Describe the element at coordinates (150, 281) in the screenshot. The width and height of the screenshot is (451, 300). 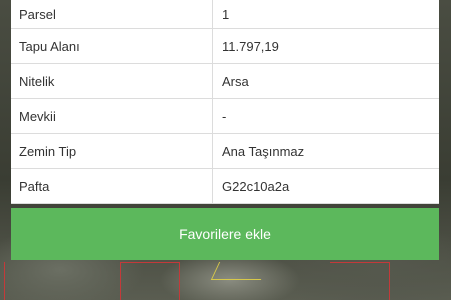
I see `parcel-outline-mid` at that location.